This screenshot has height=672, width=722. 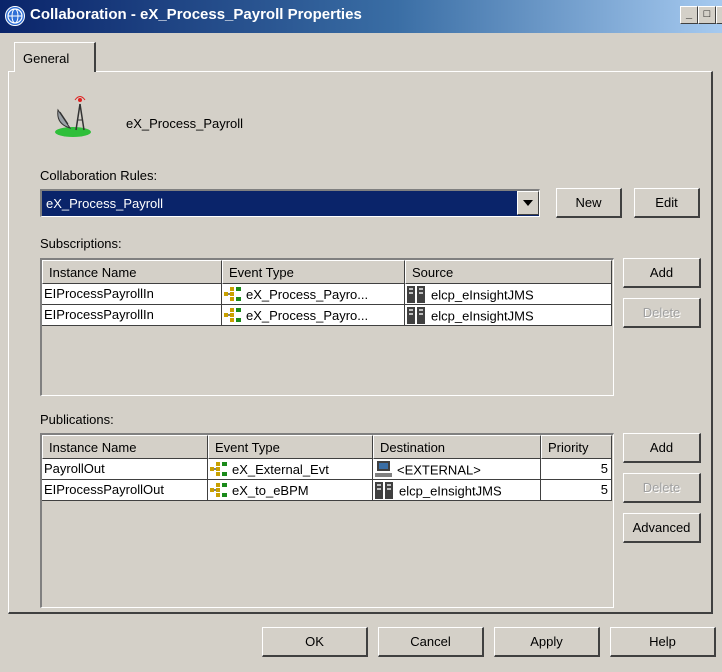 What do you see at coordinates (689, 15) in the screenshot?
I see `minimize-button: _` at bounding box center [689, 15].